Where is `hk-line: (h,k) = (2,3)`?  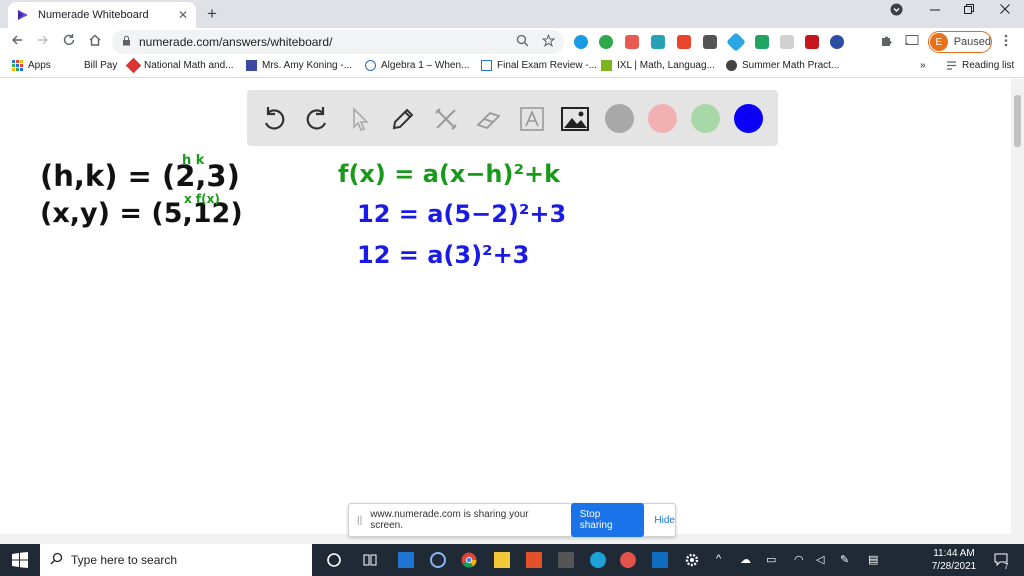 hk-line: (h,k) = (2,3) is located at coordinates (140, 176).